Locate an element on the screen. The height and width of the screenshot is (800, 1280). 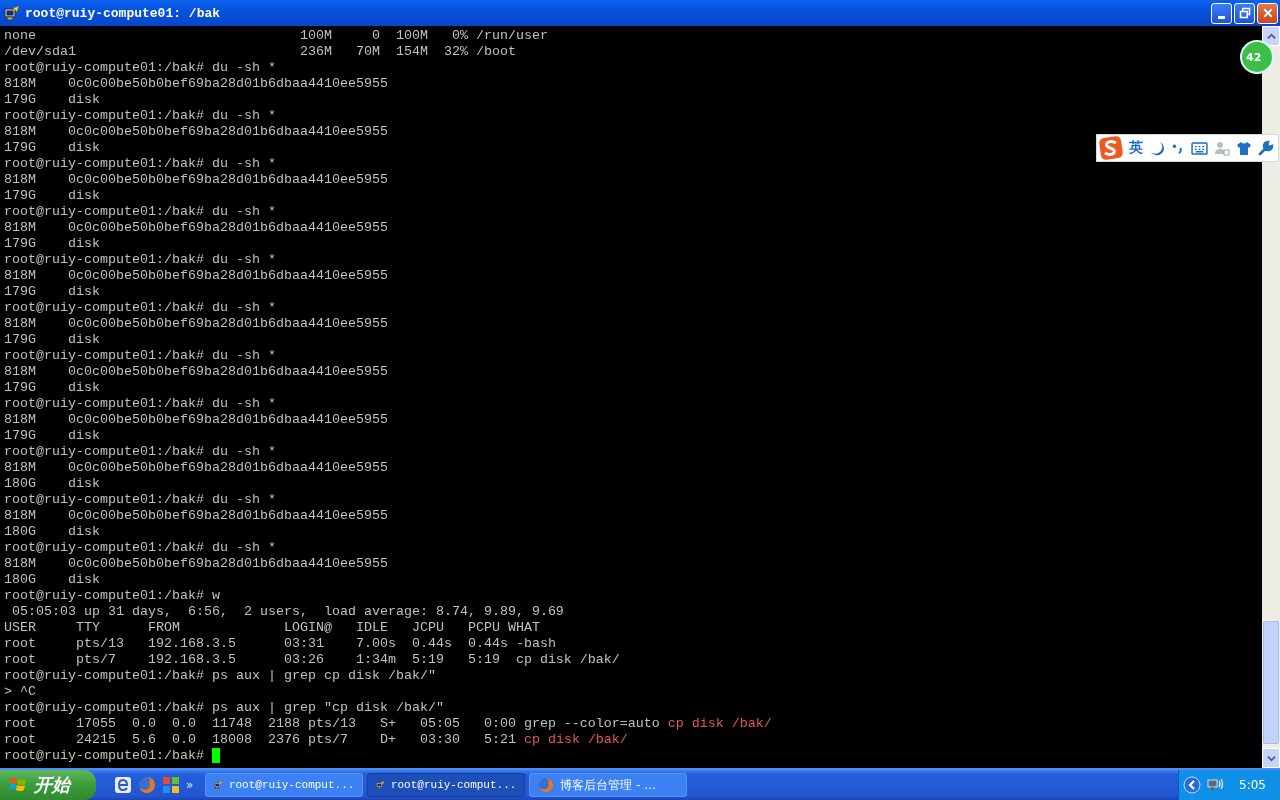
terminal-line: root@ruiy-compute01:/bak# ps aux | grep "cp disk /bak/" is located at coordinates (224, 708).